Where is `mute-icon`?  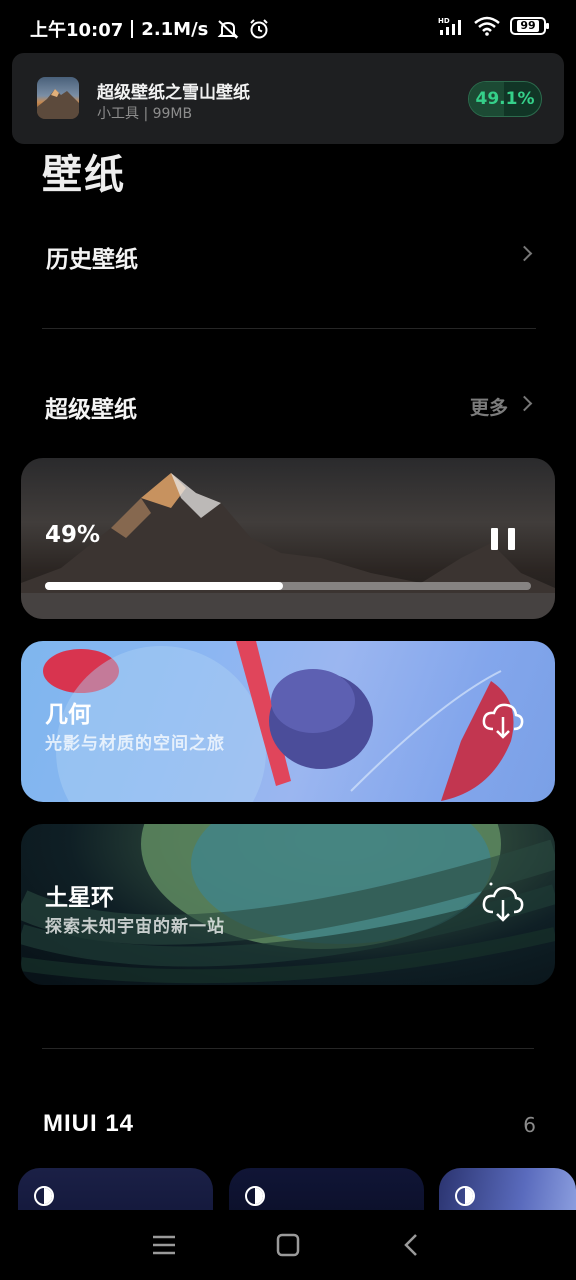
mute-icon is located at coordinates (228, 29).